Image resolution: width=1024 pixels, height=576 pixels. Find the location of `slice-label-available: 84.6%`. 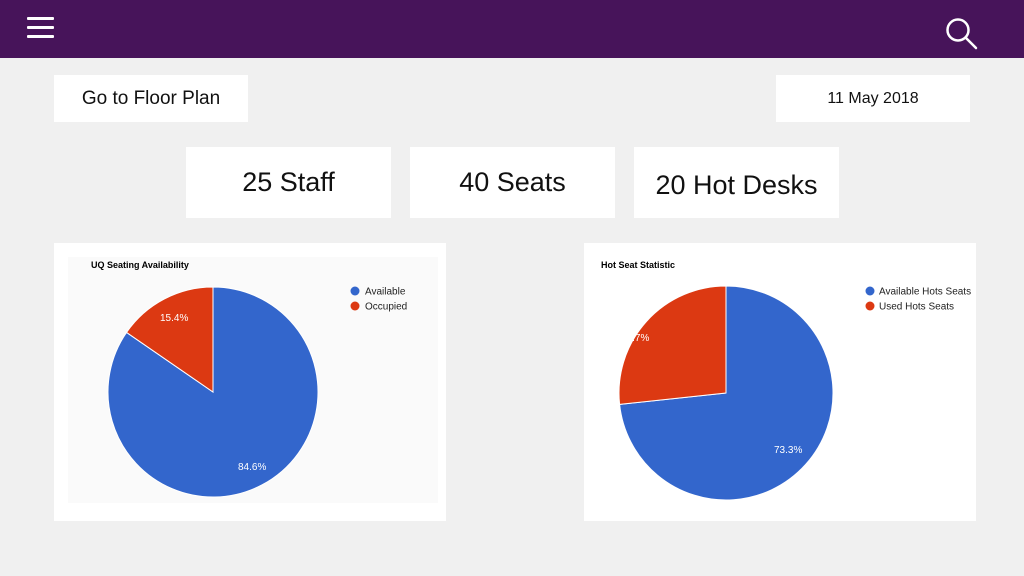

slice-label-available: 84.6% is located at coordinates (252, 467).